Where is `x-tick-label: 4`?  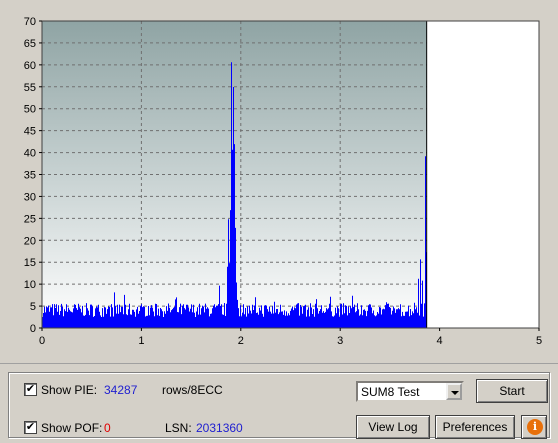
x-tick-label: 4 is located at coordinates (440, 341).